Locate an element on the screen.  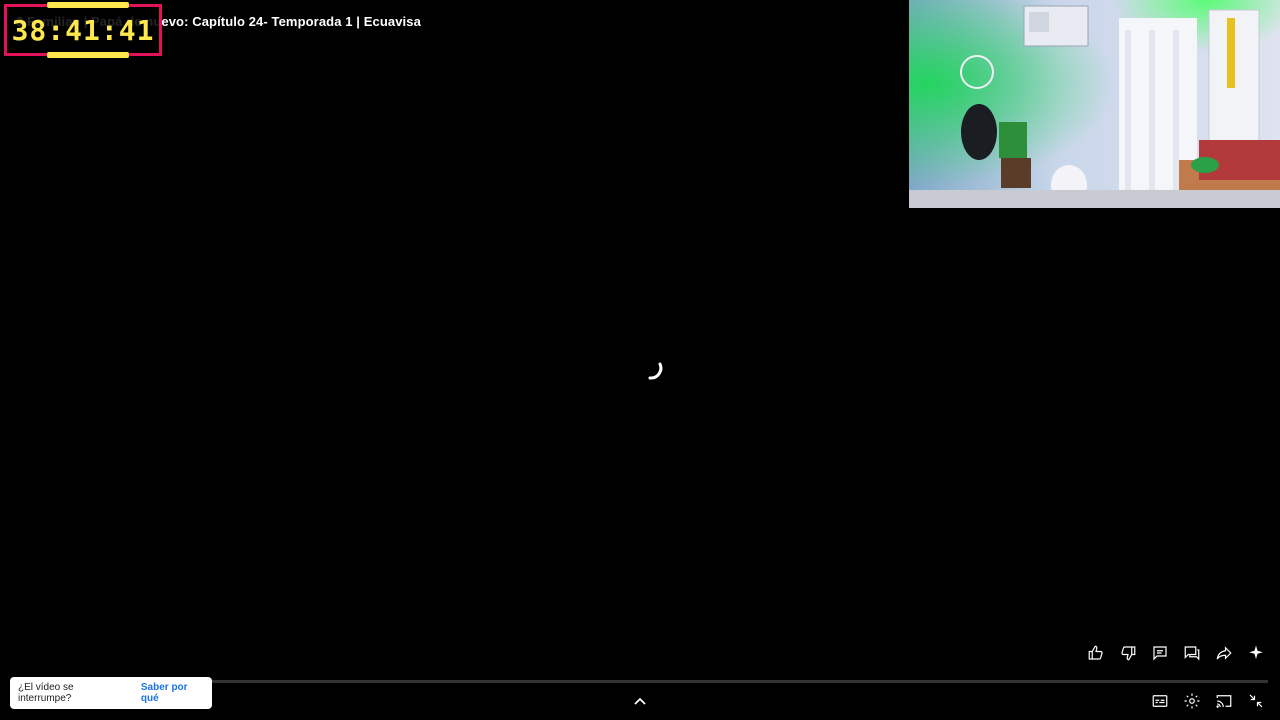
thumbs-up-icon is located at coordinates (1096, 653).